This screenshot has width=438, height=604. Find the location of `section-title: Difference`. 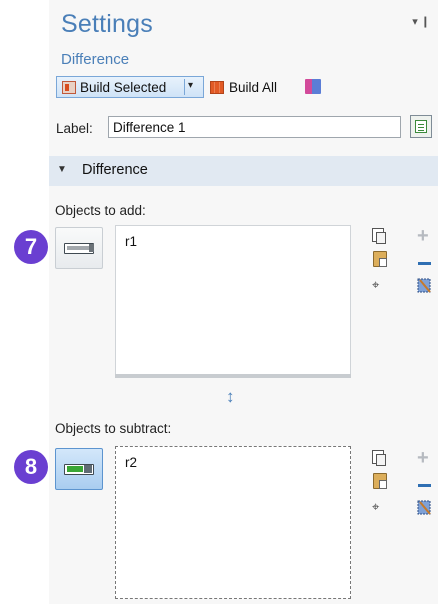

section-title: Difference is located at coordinates (115, 170).